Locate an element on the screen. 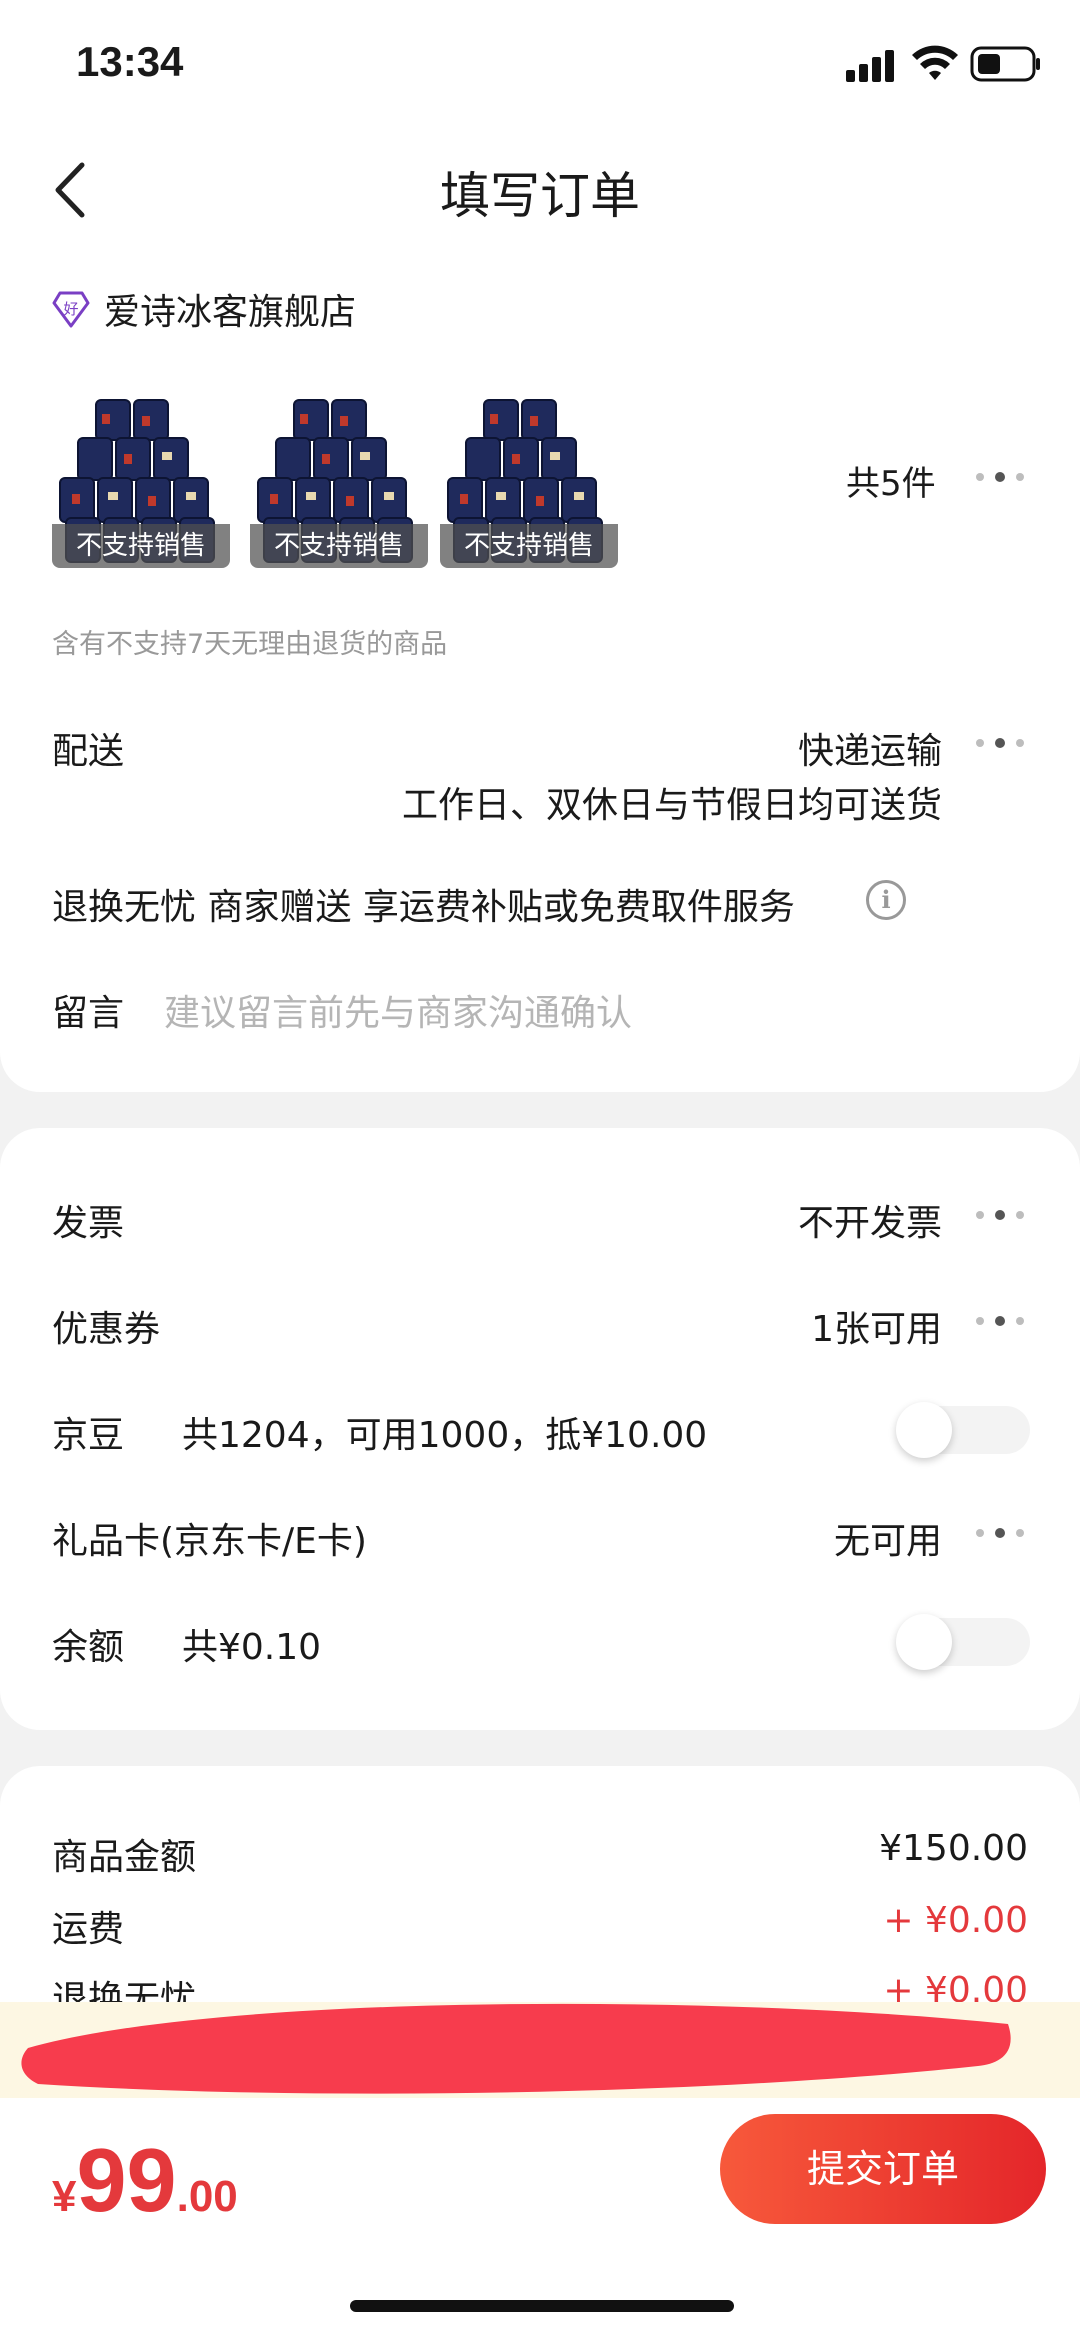  balance-label: 余额 is located at coordinates (88, 1647).